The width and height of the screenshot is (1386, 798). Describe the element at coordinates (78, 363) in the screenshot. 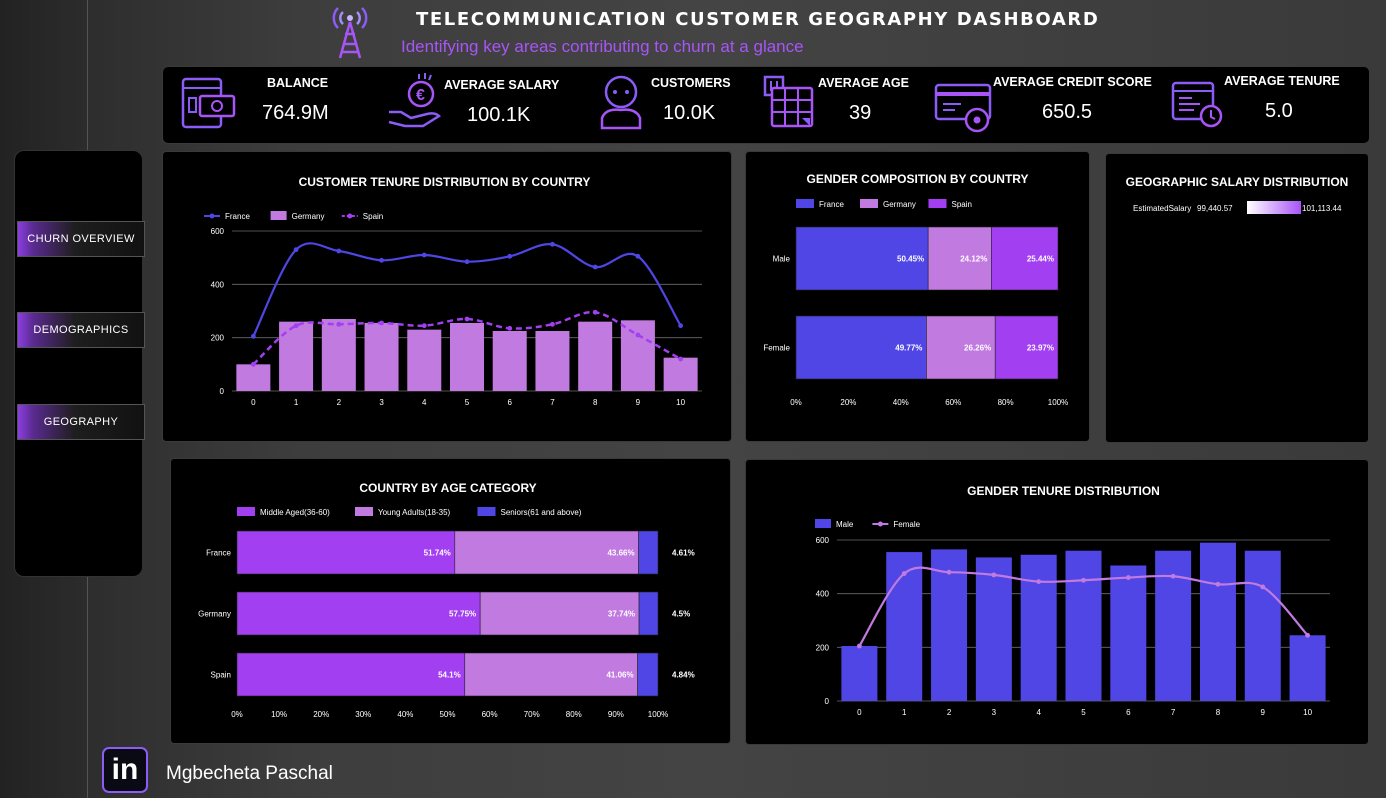

I see `nav-panel` at that location.